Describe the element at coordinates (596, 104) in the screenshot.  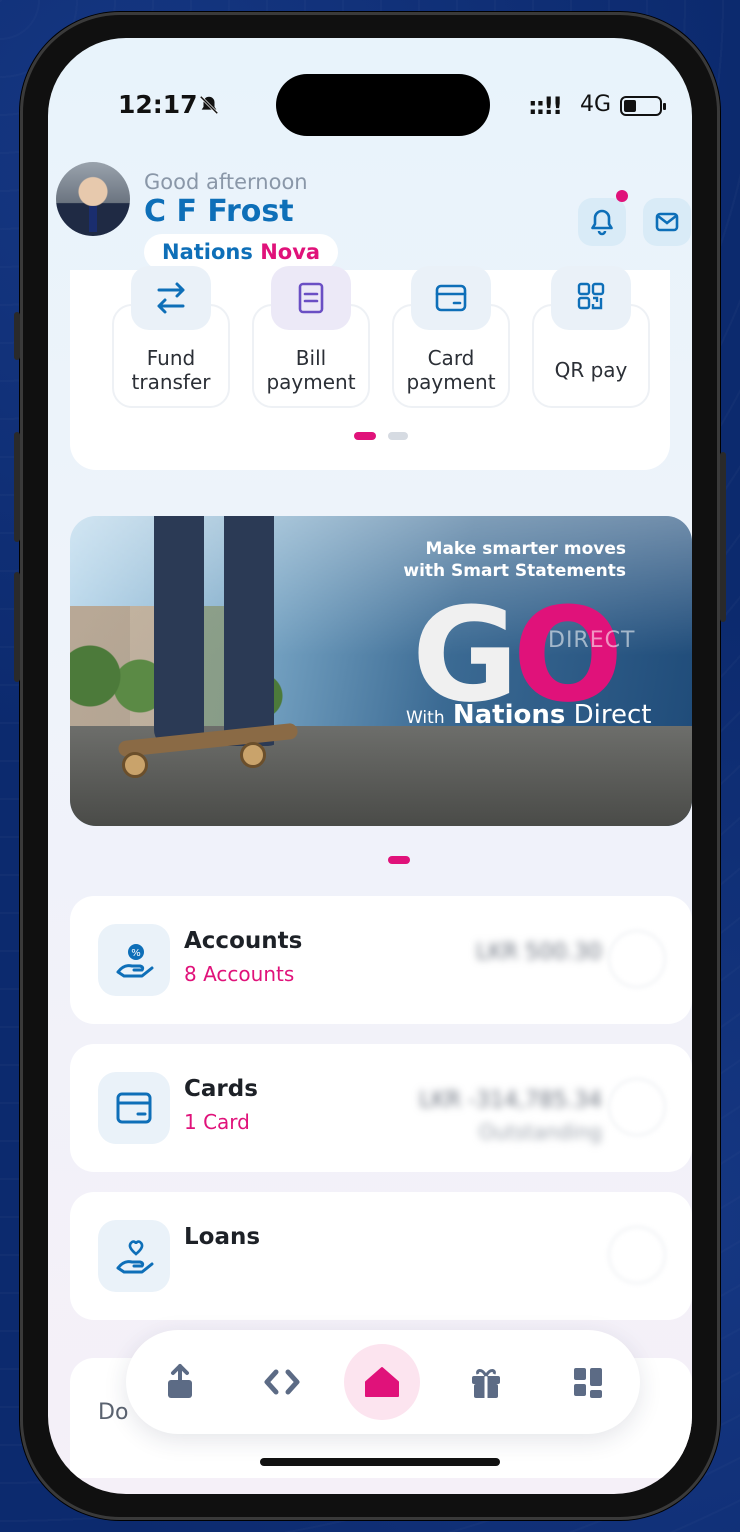
I see `network-type: 4G` at that location.